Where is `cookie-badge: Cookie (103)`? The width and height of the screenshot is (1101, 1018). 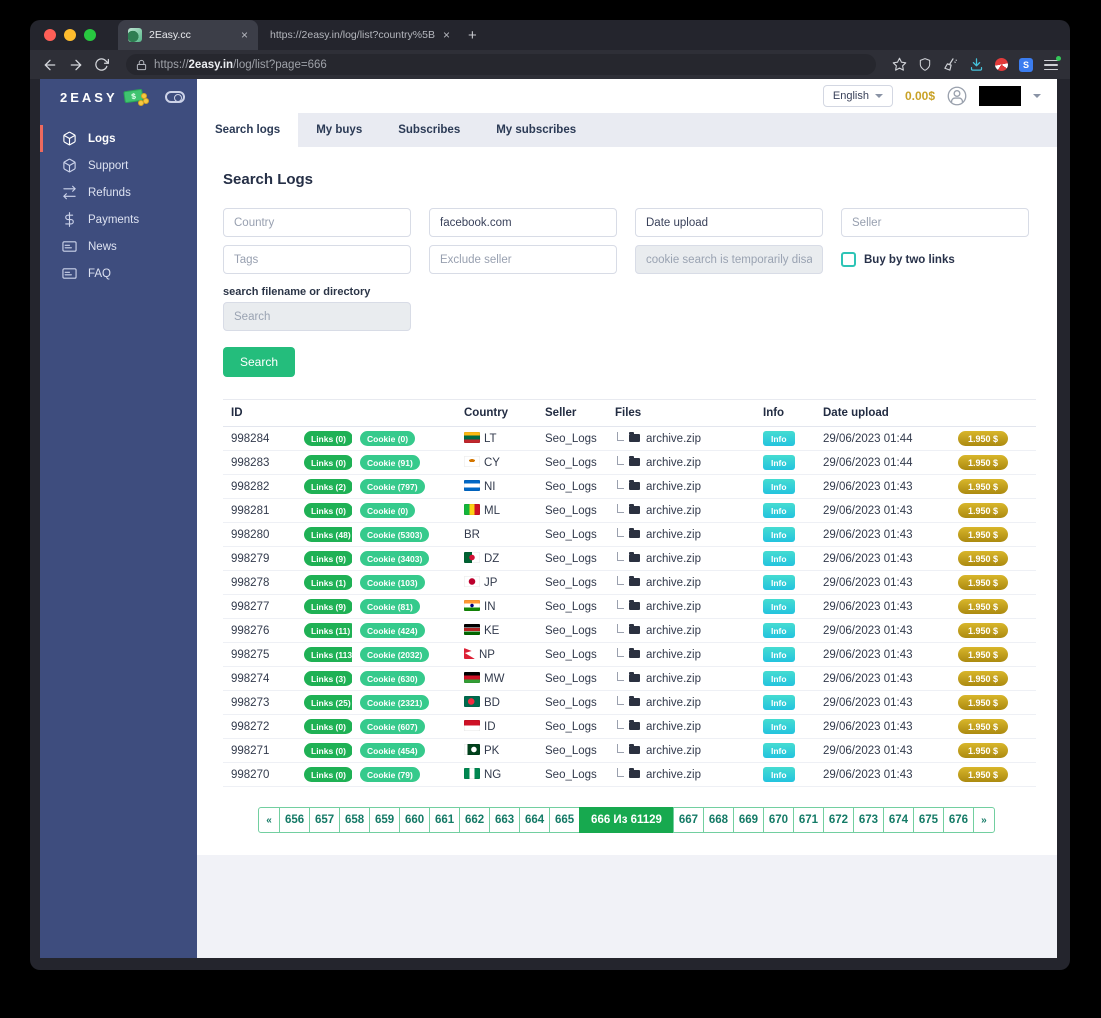
cookie-badge: Cookie (103) is located at coordinates (392, 582).